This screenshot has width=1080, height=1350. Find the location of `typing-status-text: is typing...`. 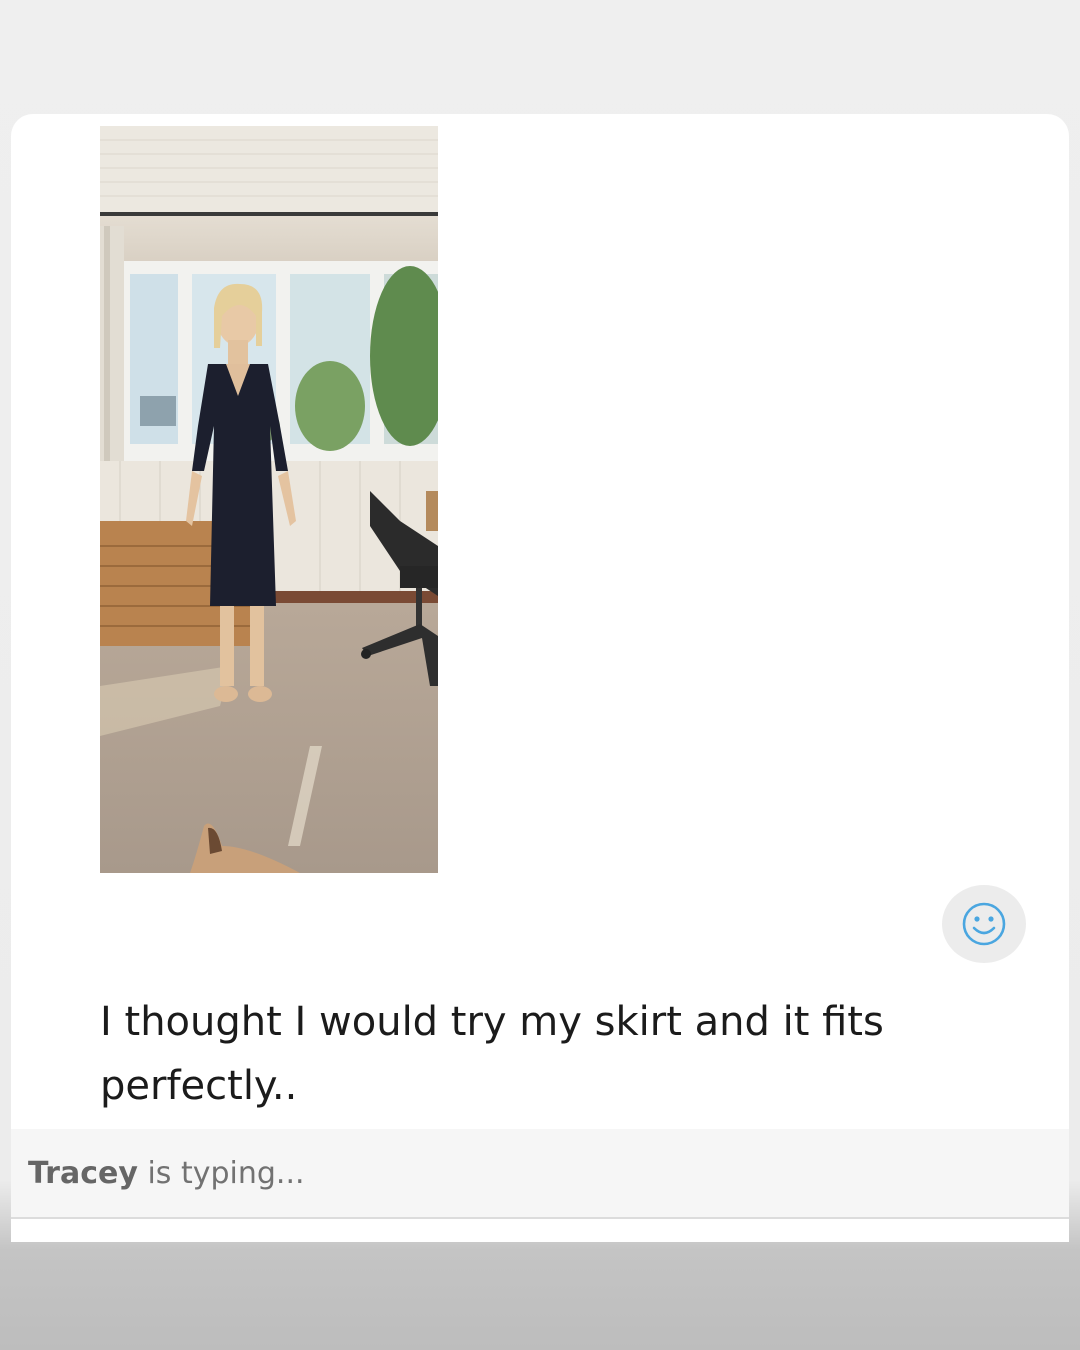

typing-status-text: is typing... is located at coordinates (226, 1173).